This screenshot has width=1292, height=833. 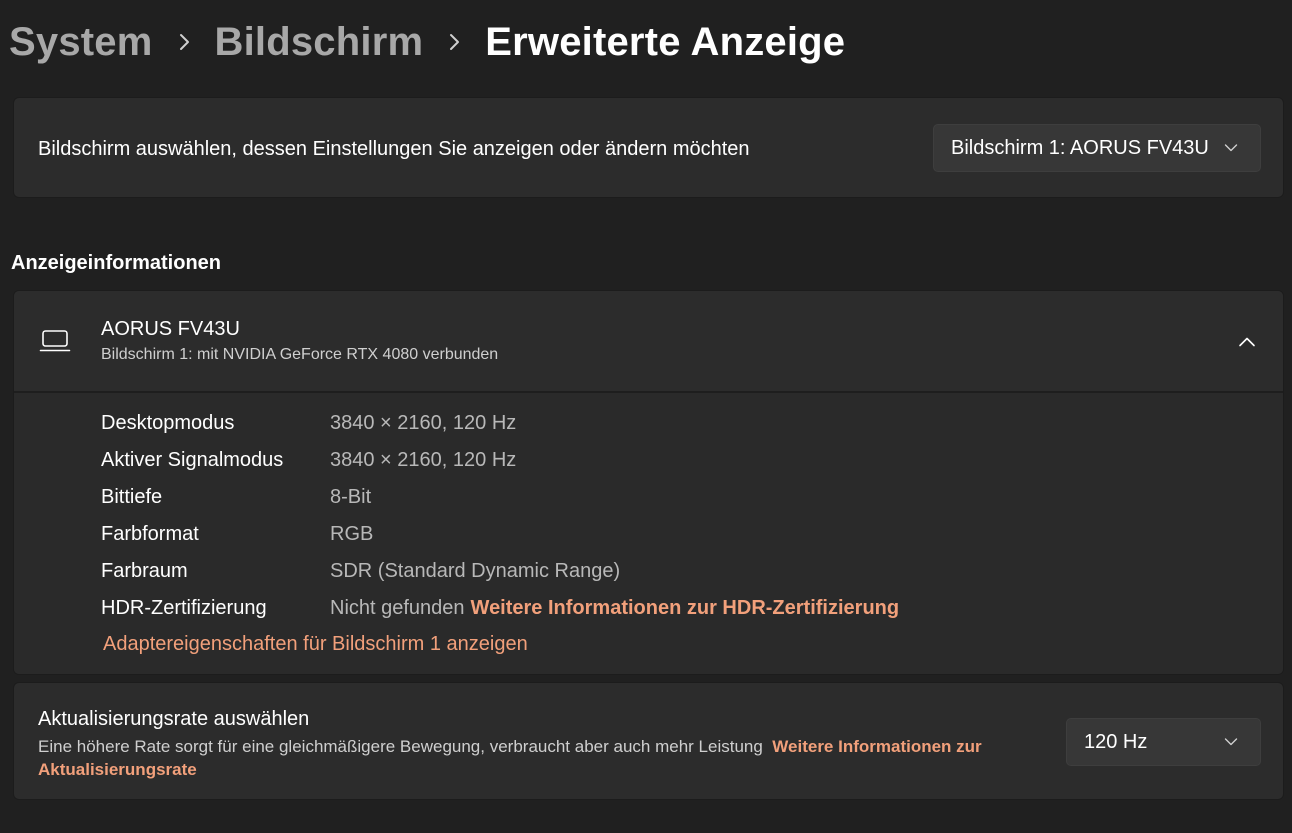 What do you see at coordinates (132, 496) in the screenshot?
I see `info-label: Bittiefe` at bounding box center [132, 496].